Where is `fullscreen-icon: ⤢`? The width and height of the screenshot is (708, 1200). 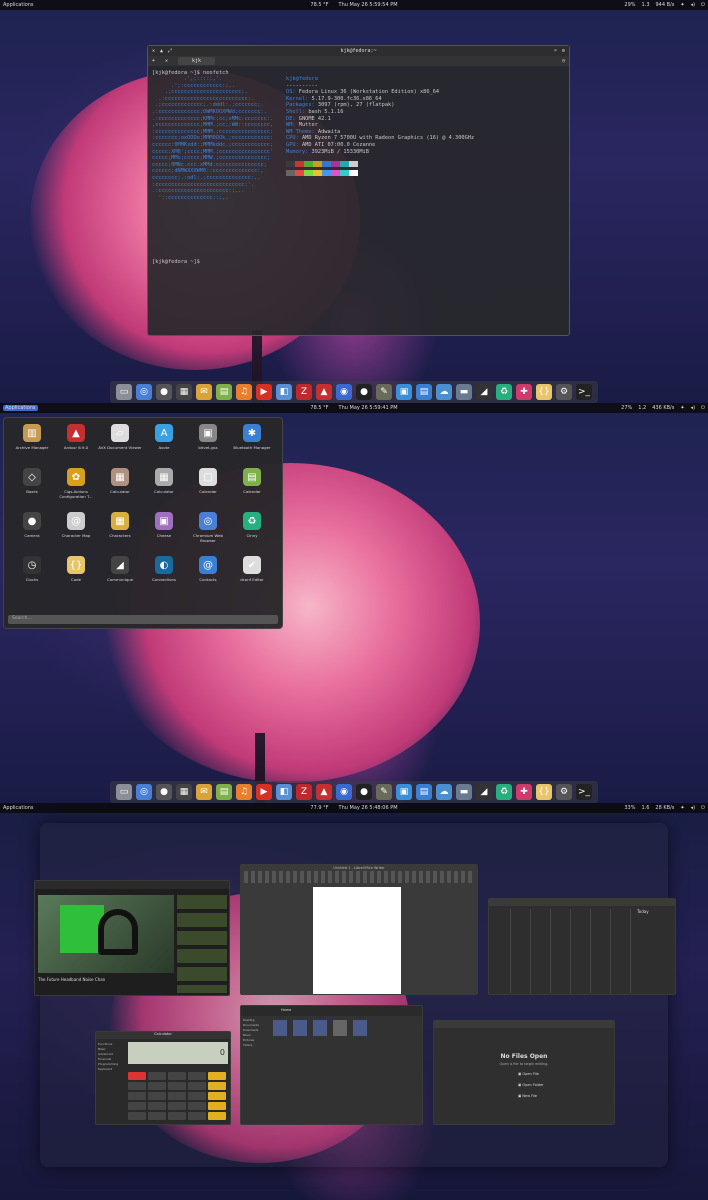
fullscreen-icon: ⤢ is located at coordinates (170, 51).